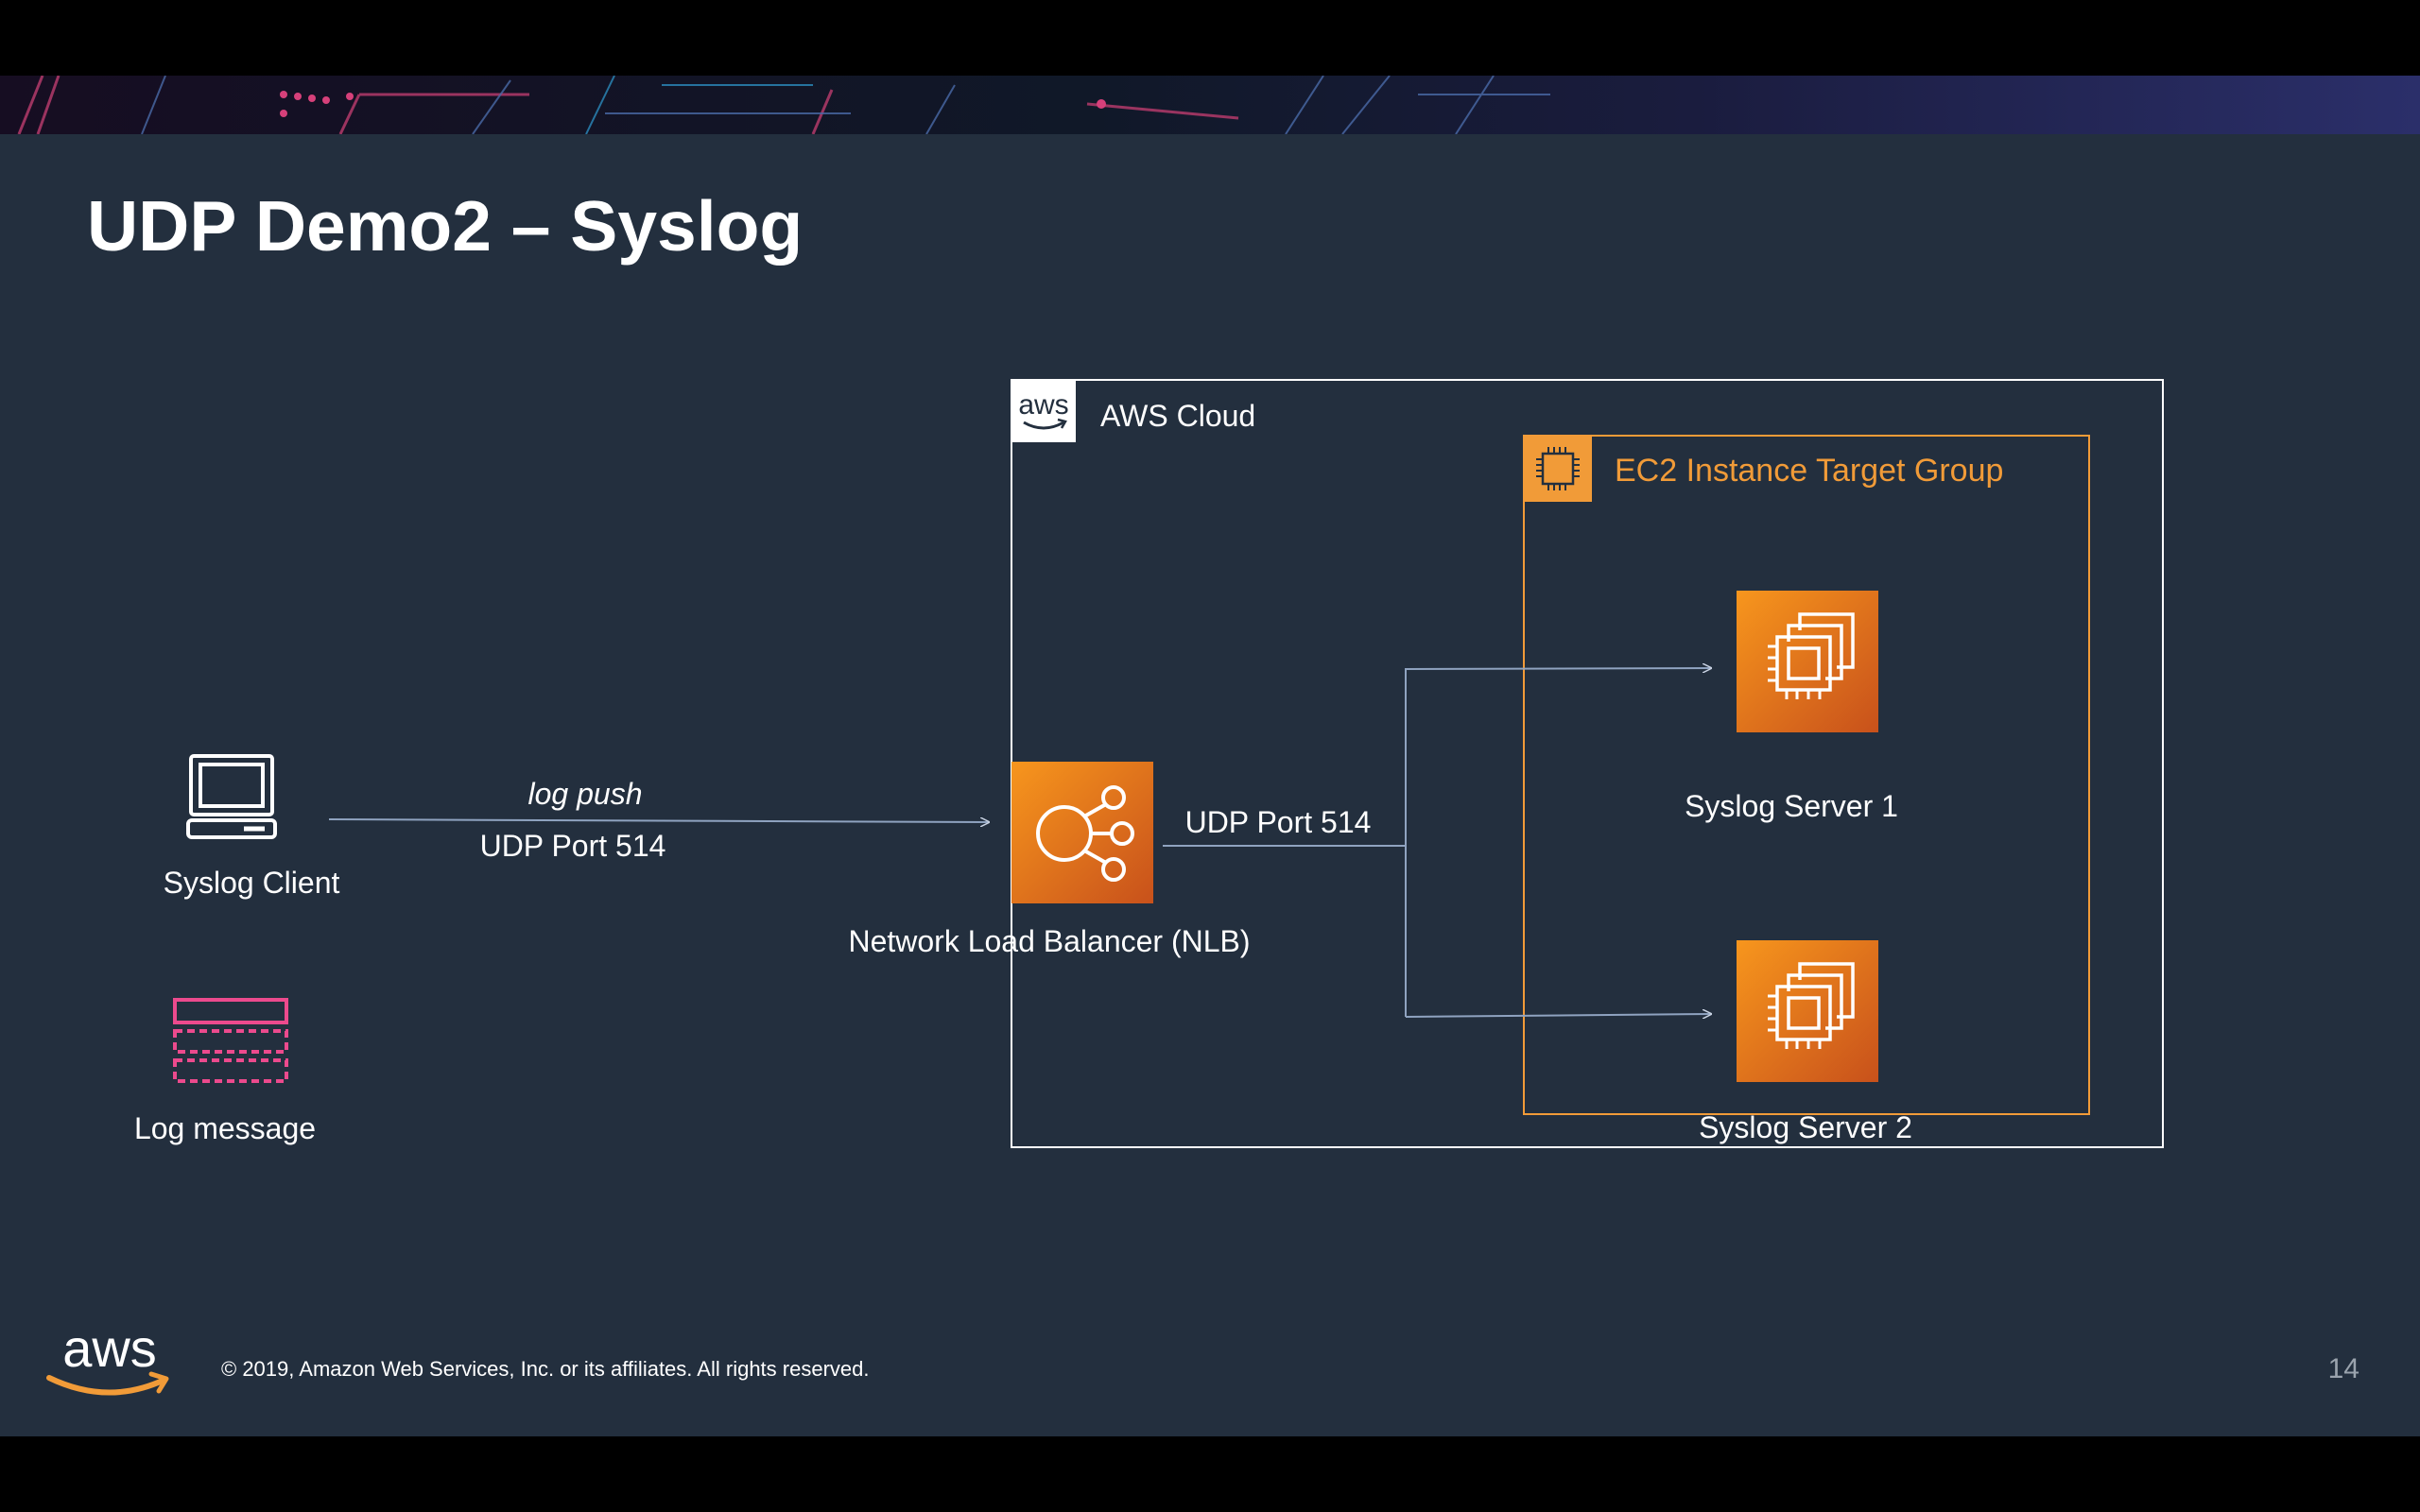 This screenshot has height=1512, width=2420. I want to click on aws-logo: aws, so click(107, 1360).